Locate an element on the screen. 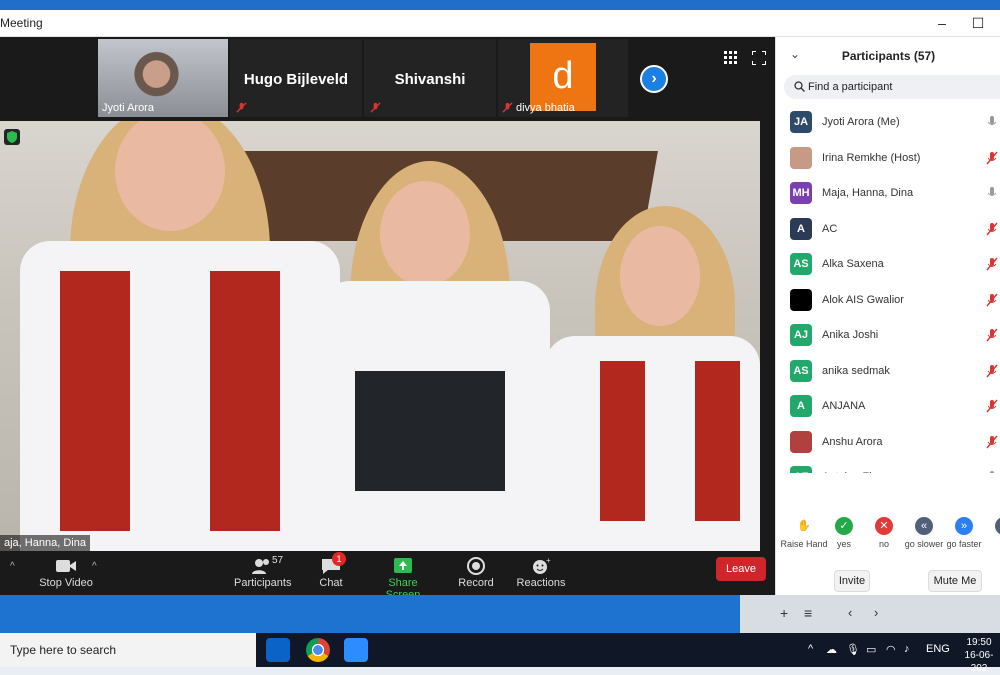  participant-row: AF Antoine Fisse is located at coordinates (888, 466).